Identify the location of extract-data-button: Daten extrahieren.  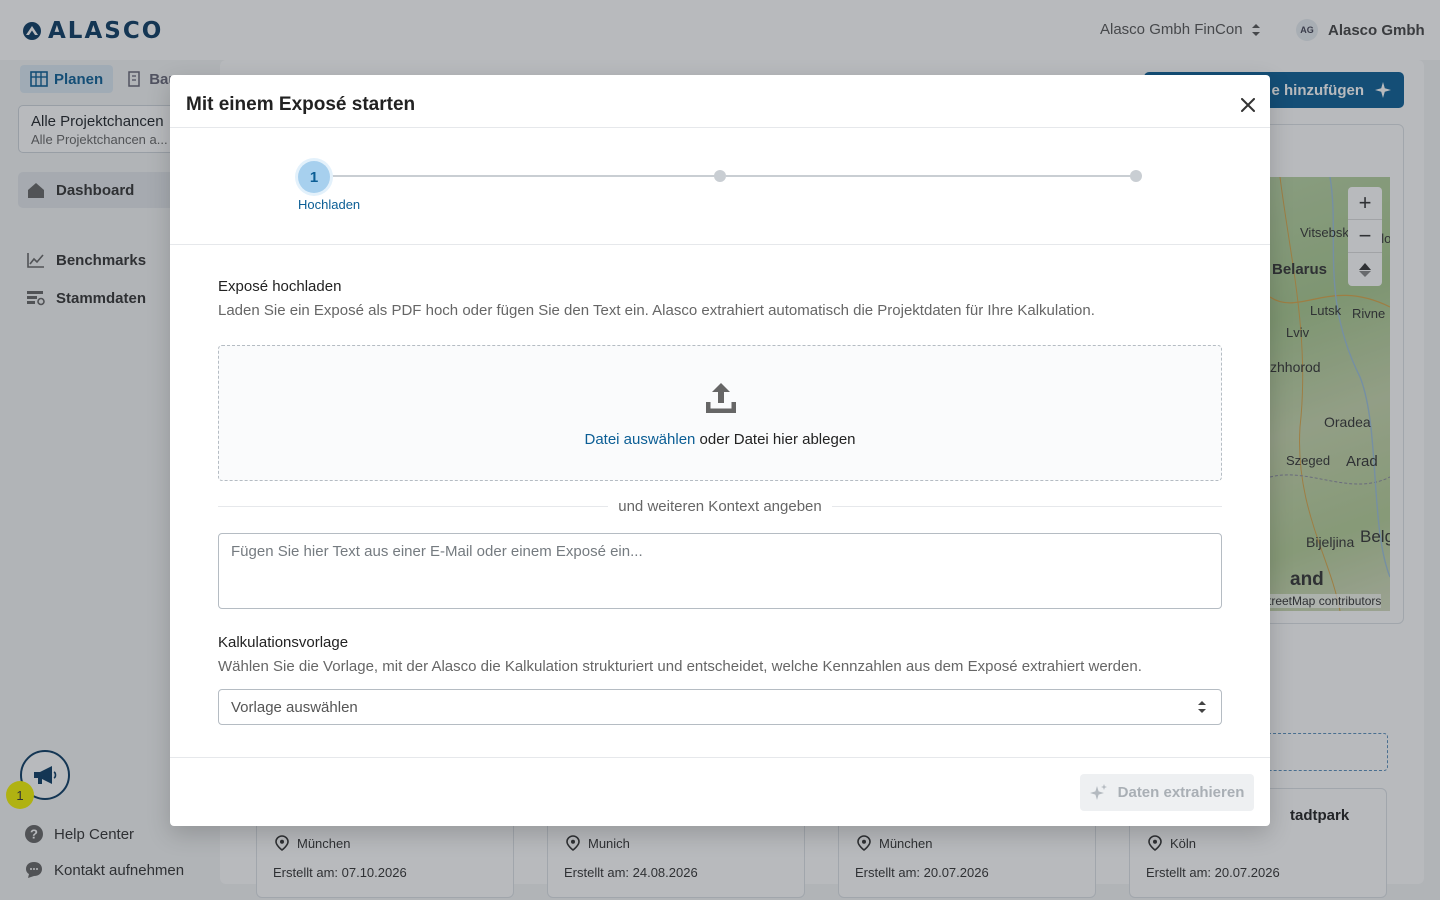
(1167, 792).